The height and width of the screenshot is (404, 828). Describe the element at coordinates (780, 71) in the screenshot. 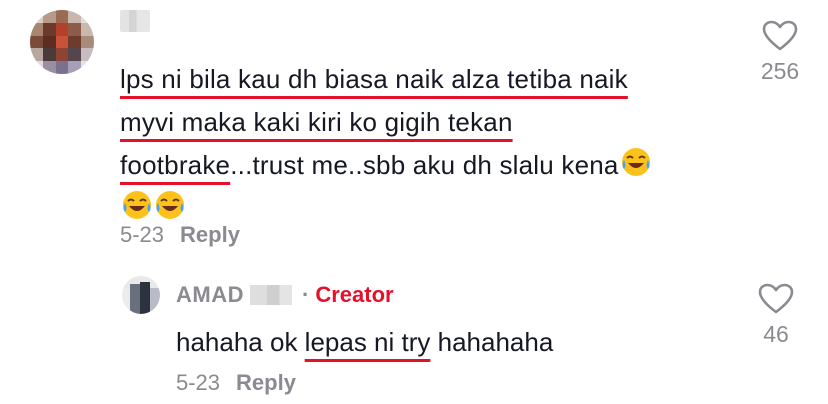

I see `like-count: 256` at that location.